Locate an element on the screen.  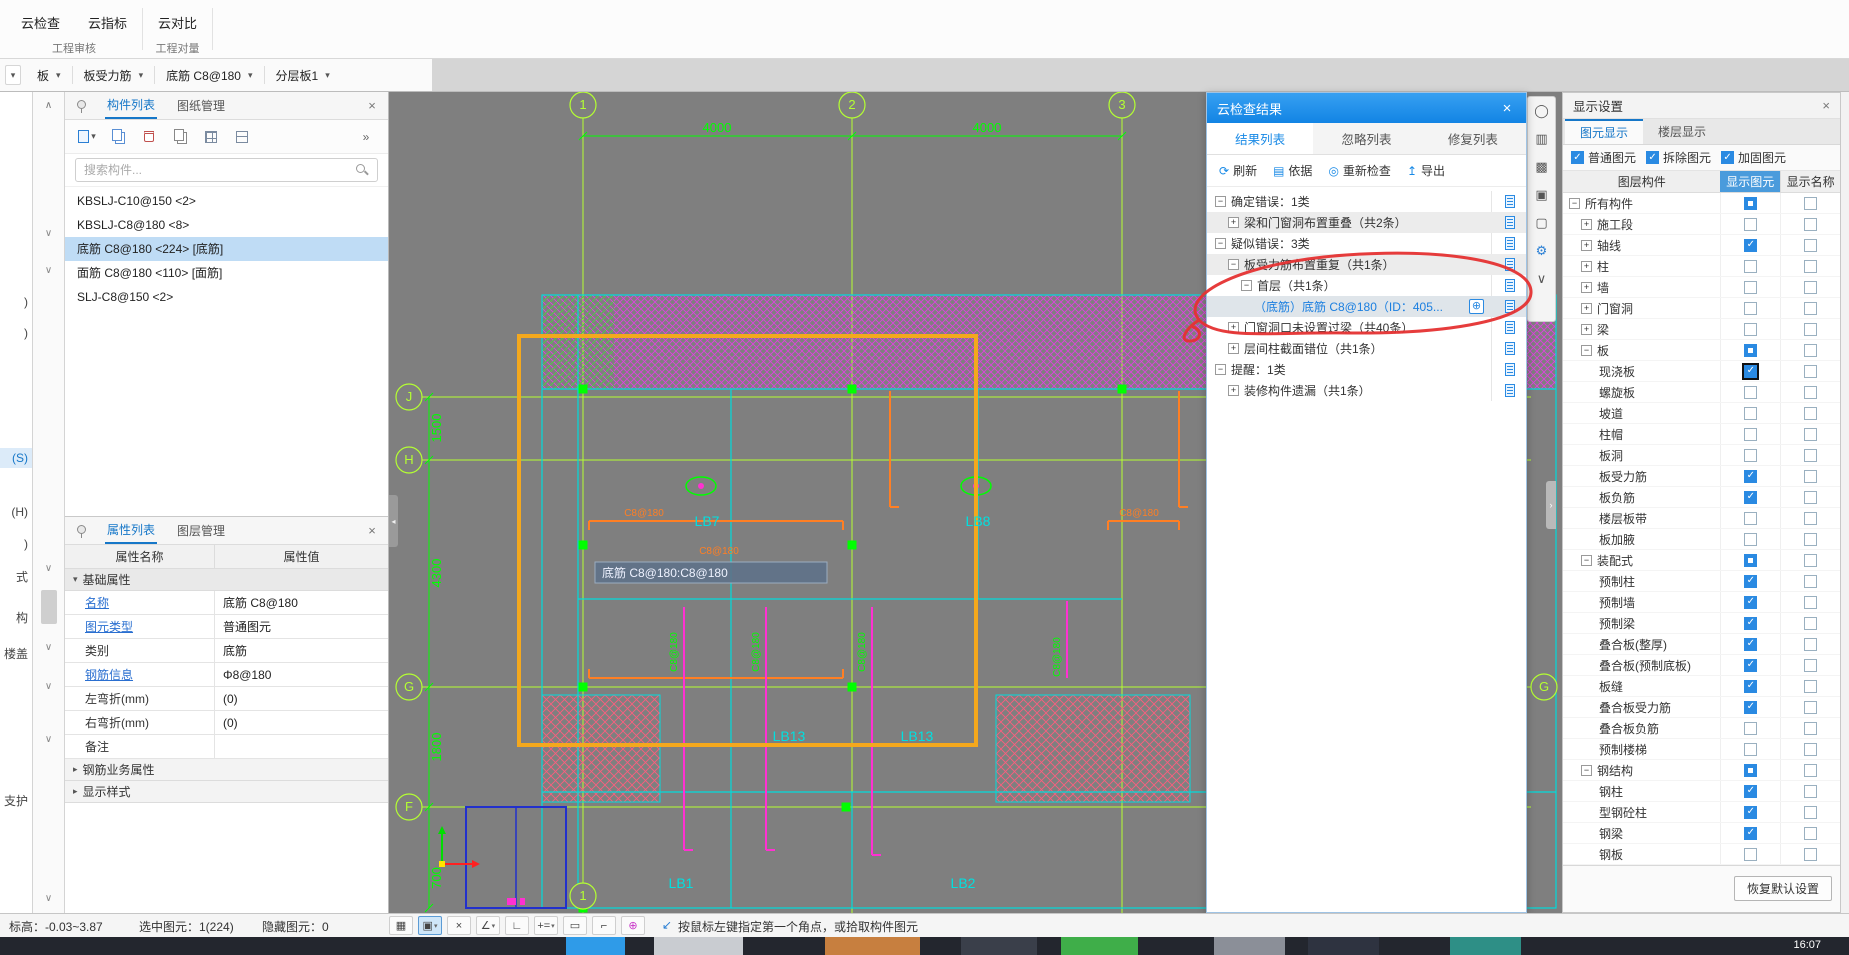
pick-icon: ⌐ is located at coordinates (604, 925).